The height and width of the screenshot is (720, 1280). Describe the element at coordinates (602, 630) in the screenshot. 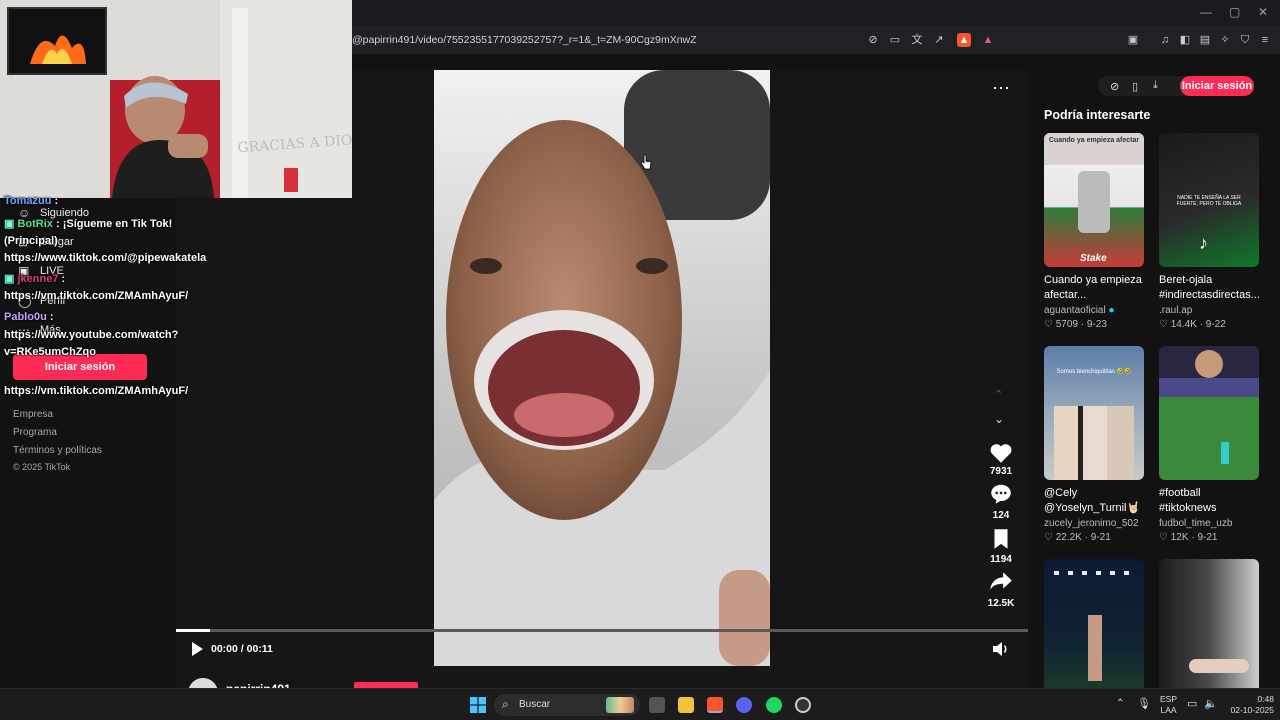

I see `progress-bar` at that location.